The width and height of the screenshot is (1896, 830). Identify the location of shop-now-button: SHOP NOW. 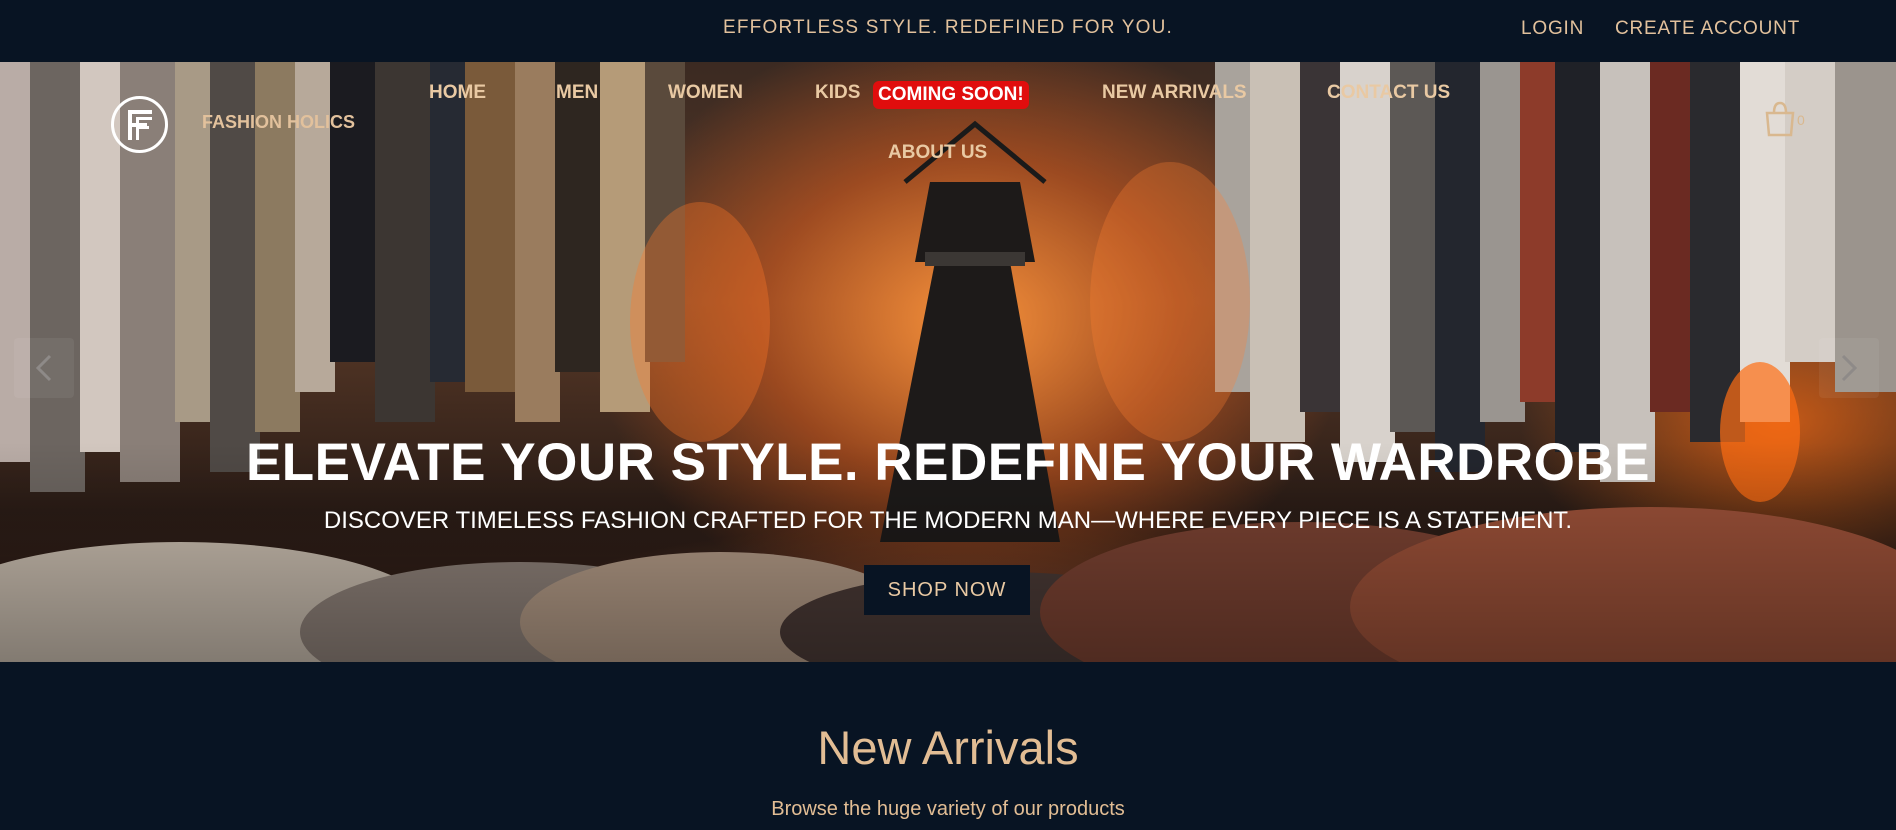
(947, 590).